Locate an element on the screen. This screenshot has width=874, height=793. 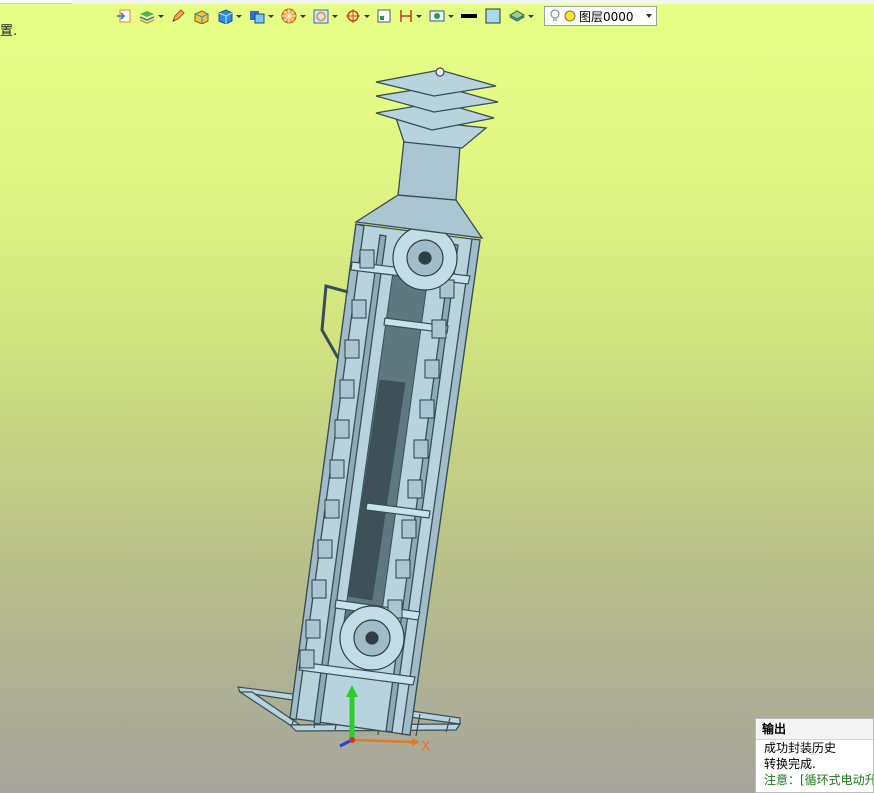
dimension-icon is located at coordinates (406, 16).